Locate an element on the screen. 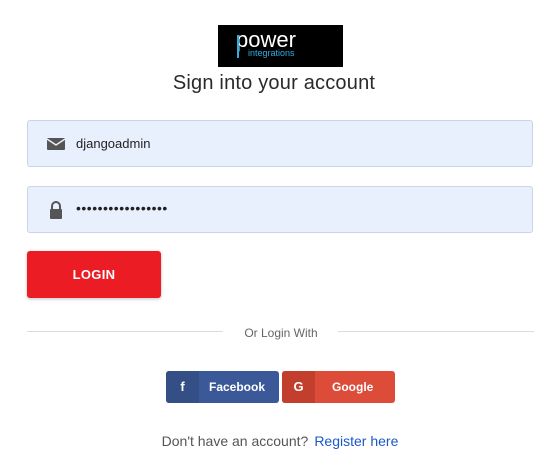 Image resolution: width=548 pixels, height=461 pixels. google-label: Google is located at coordinates (353, 387).